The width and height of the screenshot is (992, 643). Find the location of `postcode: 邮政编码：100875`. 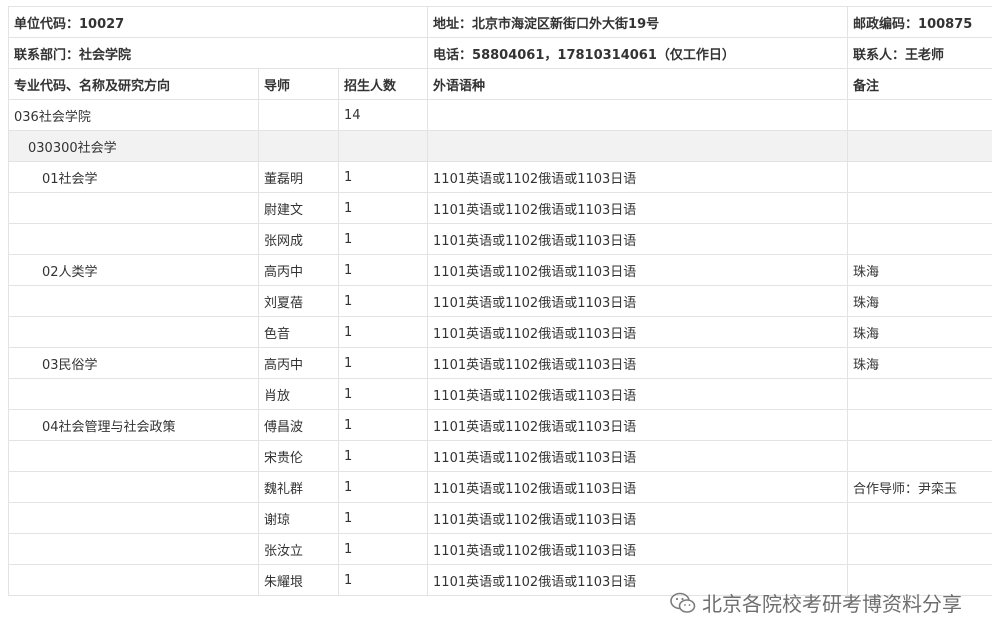

postcode: 邮政编码：100875 is located at coordinates (919, 22).